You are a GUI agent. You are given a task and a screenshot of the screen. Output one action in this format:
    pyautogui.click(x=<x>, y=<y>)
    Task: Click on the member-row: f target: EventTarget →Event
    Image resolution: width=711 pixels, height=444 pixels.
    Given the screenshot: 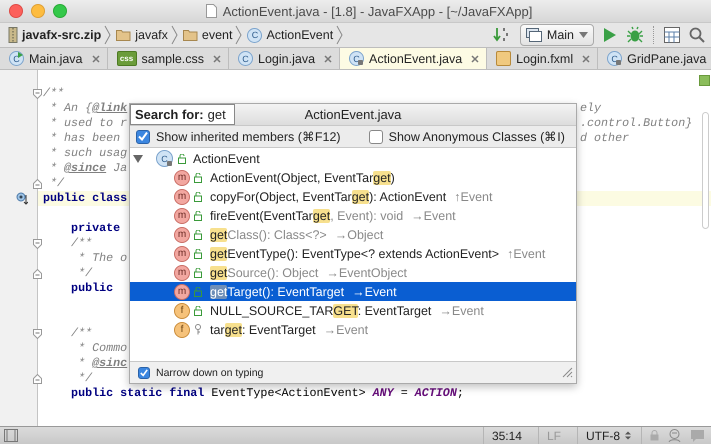 What is the action you would take?
    pyautogui.click(x=353, y=329)
    